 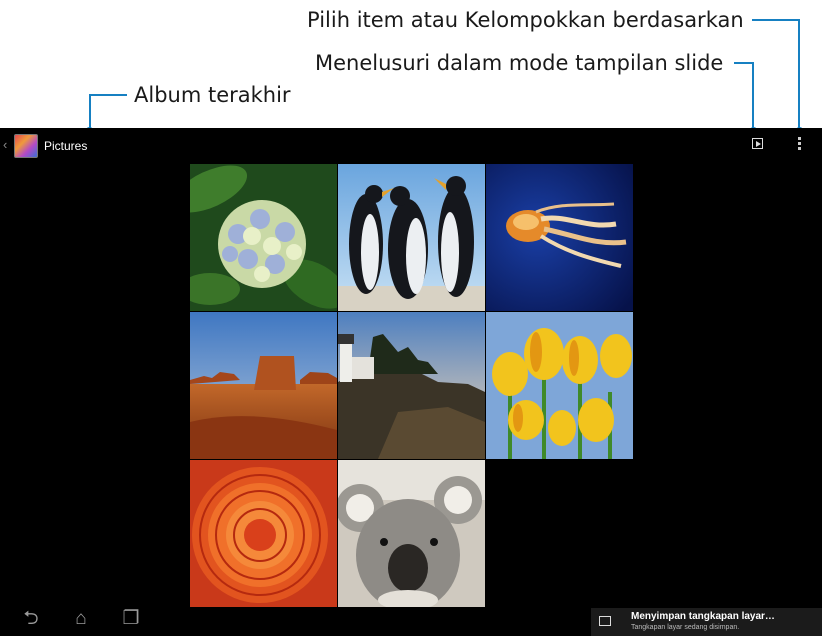 What do you see at coordinates (90, 112) in the screenshot?
I see `callout-line-recent-album-vert` at bounding box center [90, 112].